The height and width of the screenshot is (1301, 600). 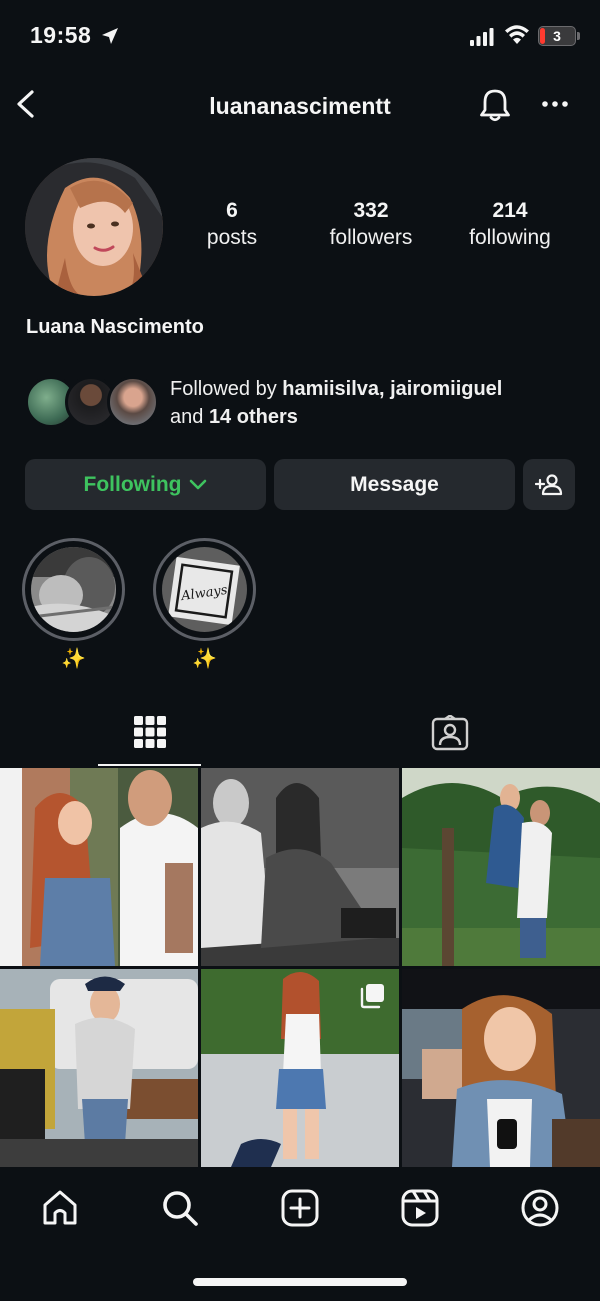 I want to click on search-icon, so click(x=180, y=1208).